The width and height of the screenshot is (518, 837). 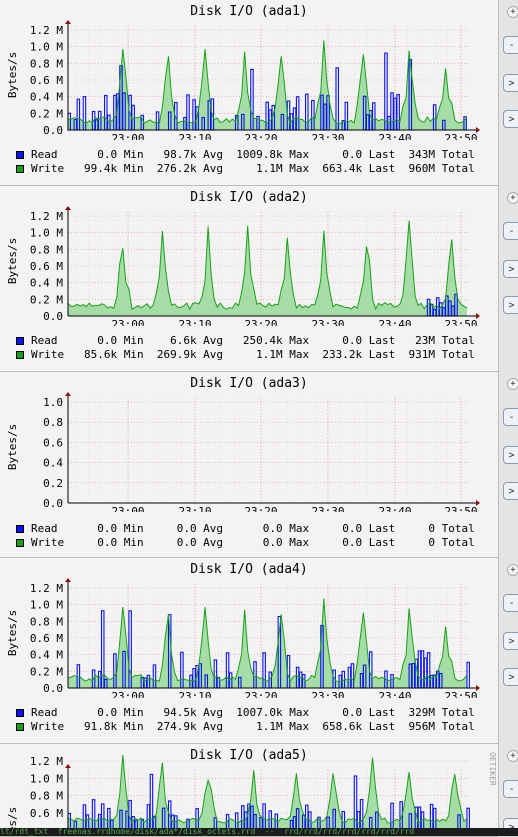 What do you see at coordinates (269, 451) in the screenshot?
I see `grid` at bounding box center [269, 451].